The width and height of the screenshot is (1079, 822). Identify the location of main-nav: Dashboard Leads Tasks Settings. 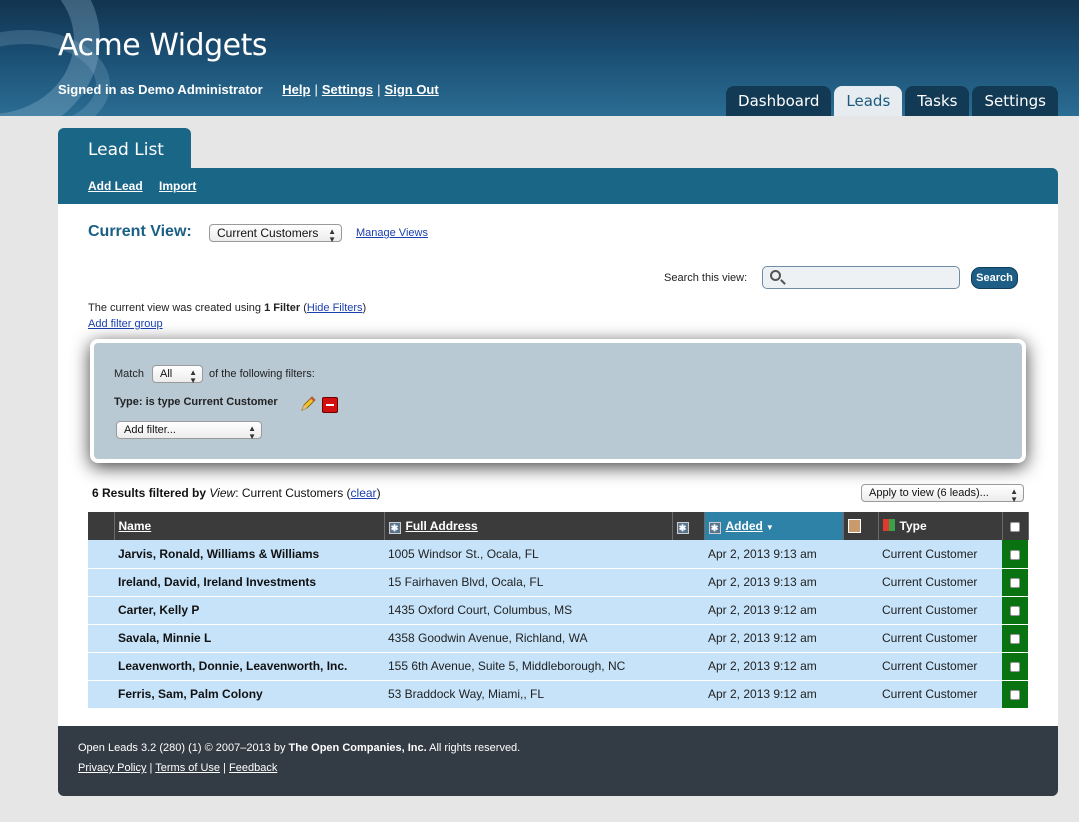
(892, 101).